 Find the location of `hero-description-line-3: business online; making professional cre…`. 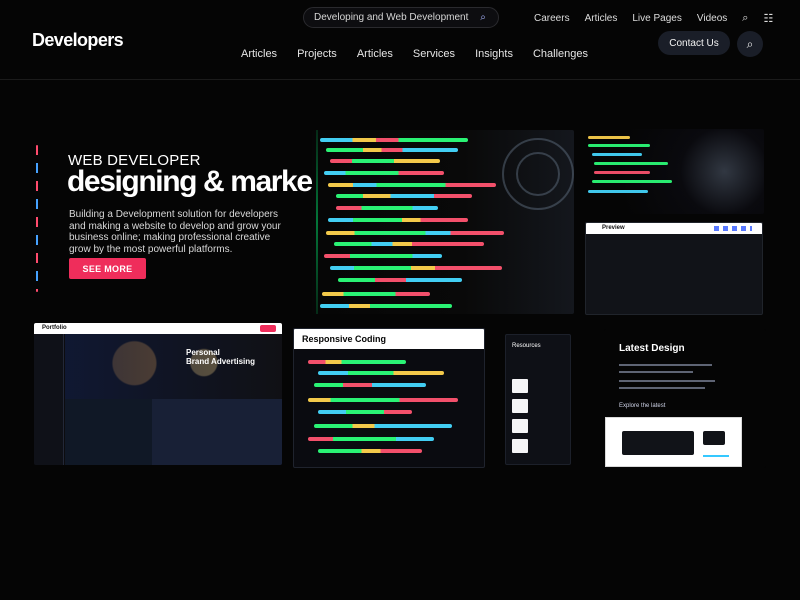

hero-description-line-3: business online; making professional cre… is located at coordinates (170, 237).